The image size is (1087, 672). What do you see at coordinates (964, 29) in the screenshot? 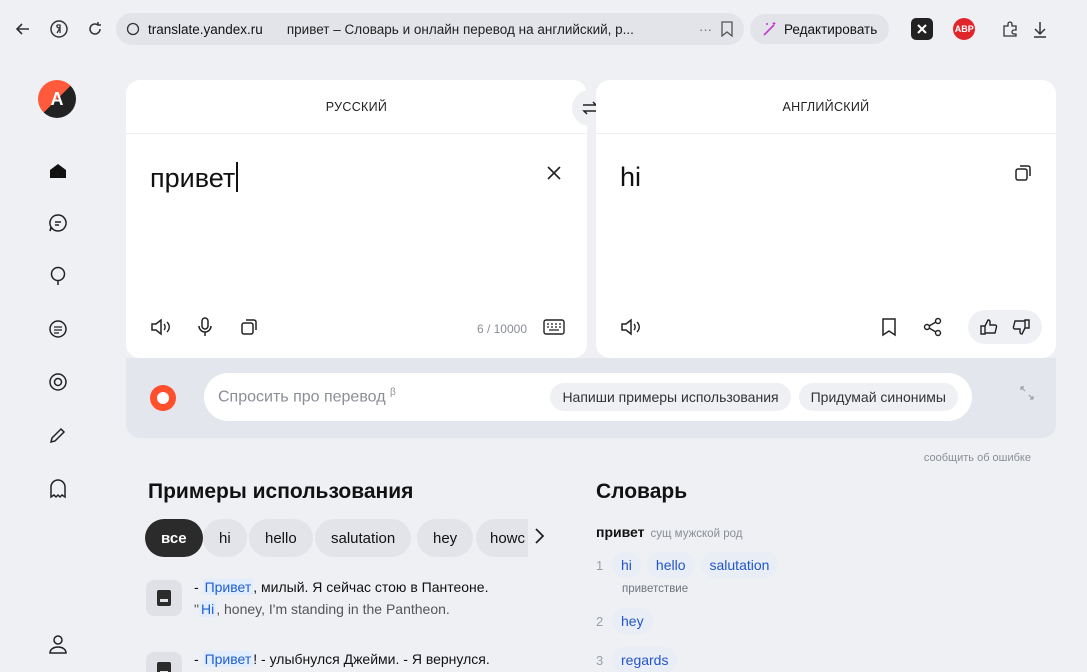
I see `adblock-icon: ABP` at bounding box center [964, 29].